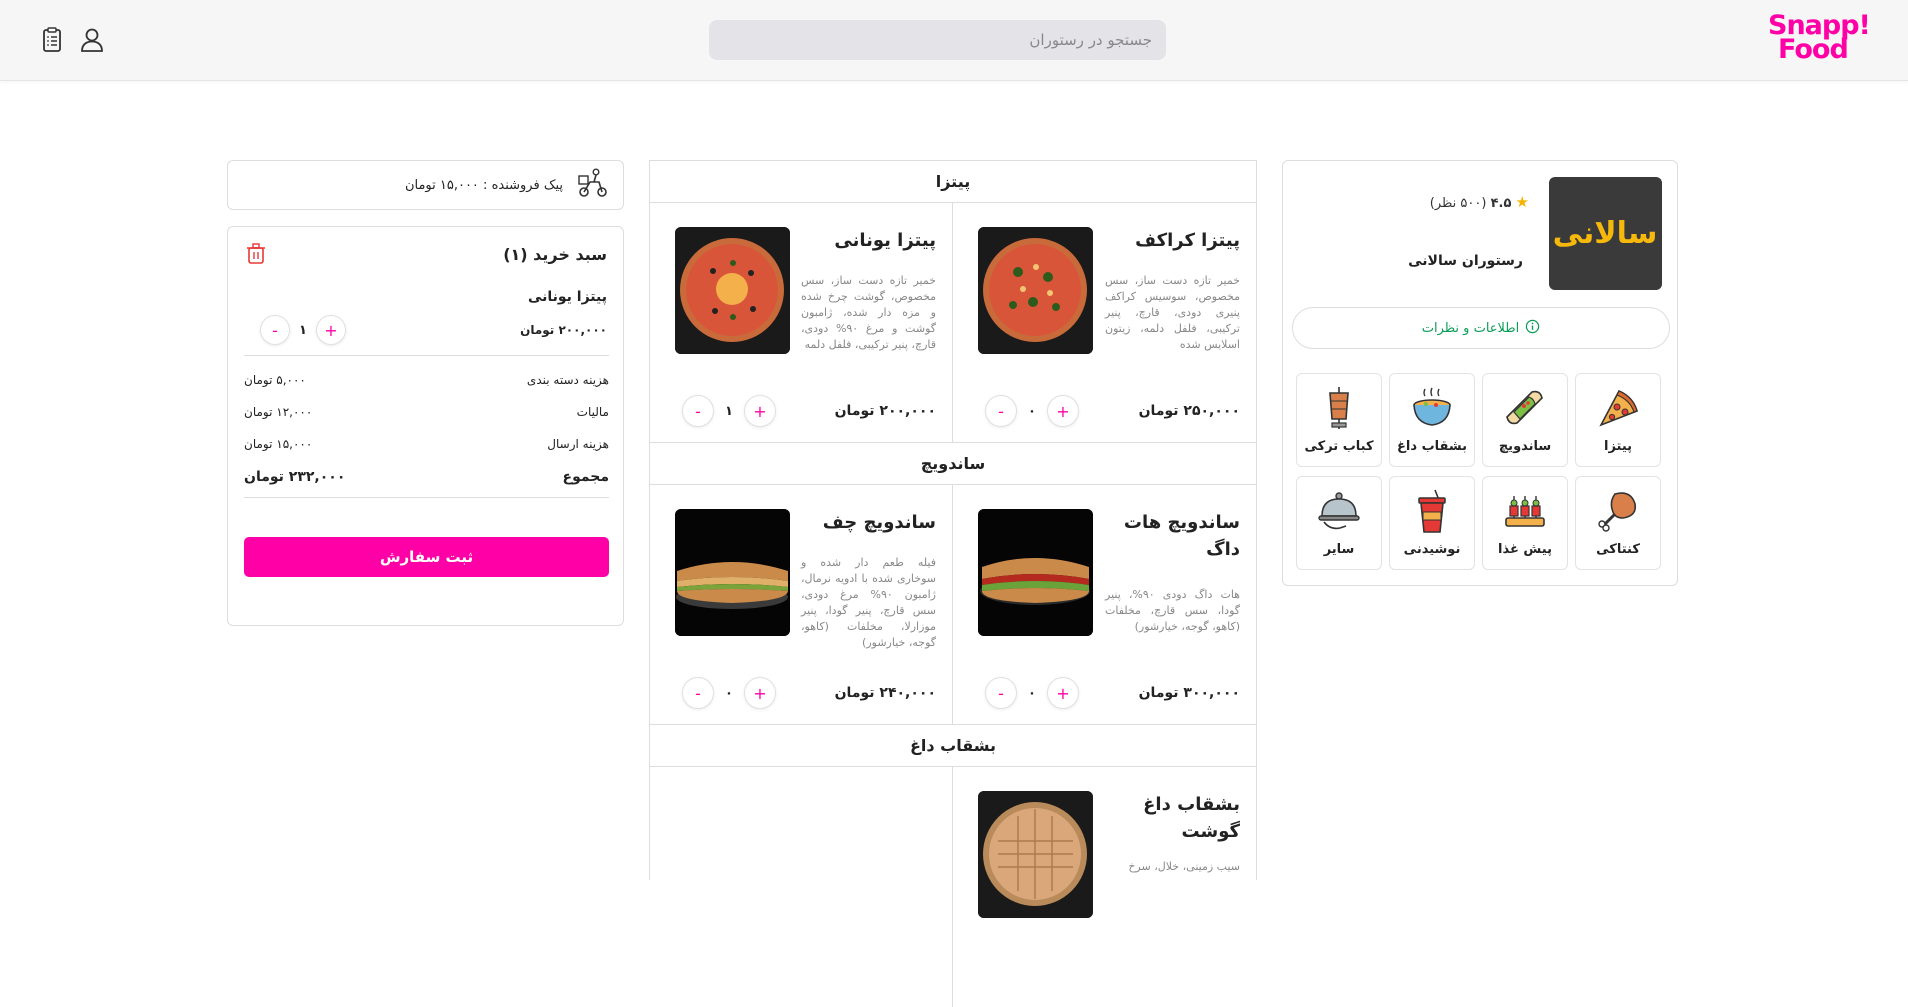 Image resolution: width=1908 pixels, height=1007 pixels. I want to click on rating: ★ ۴.۵ (۵۰۰ نظر), so click(1479, 202).